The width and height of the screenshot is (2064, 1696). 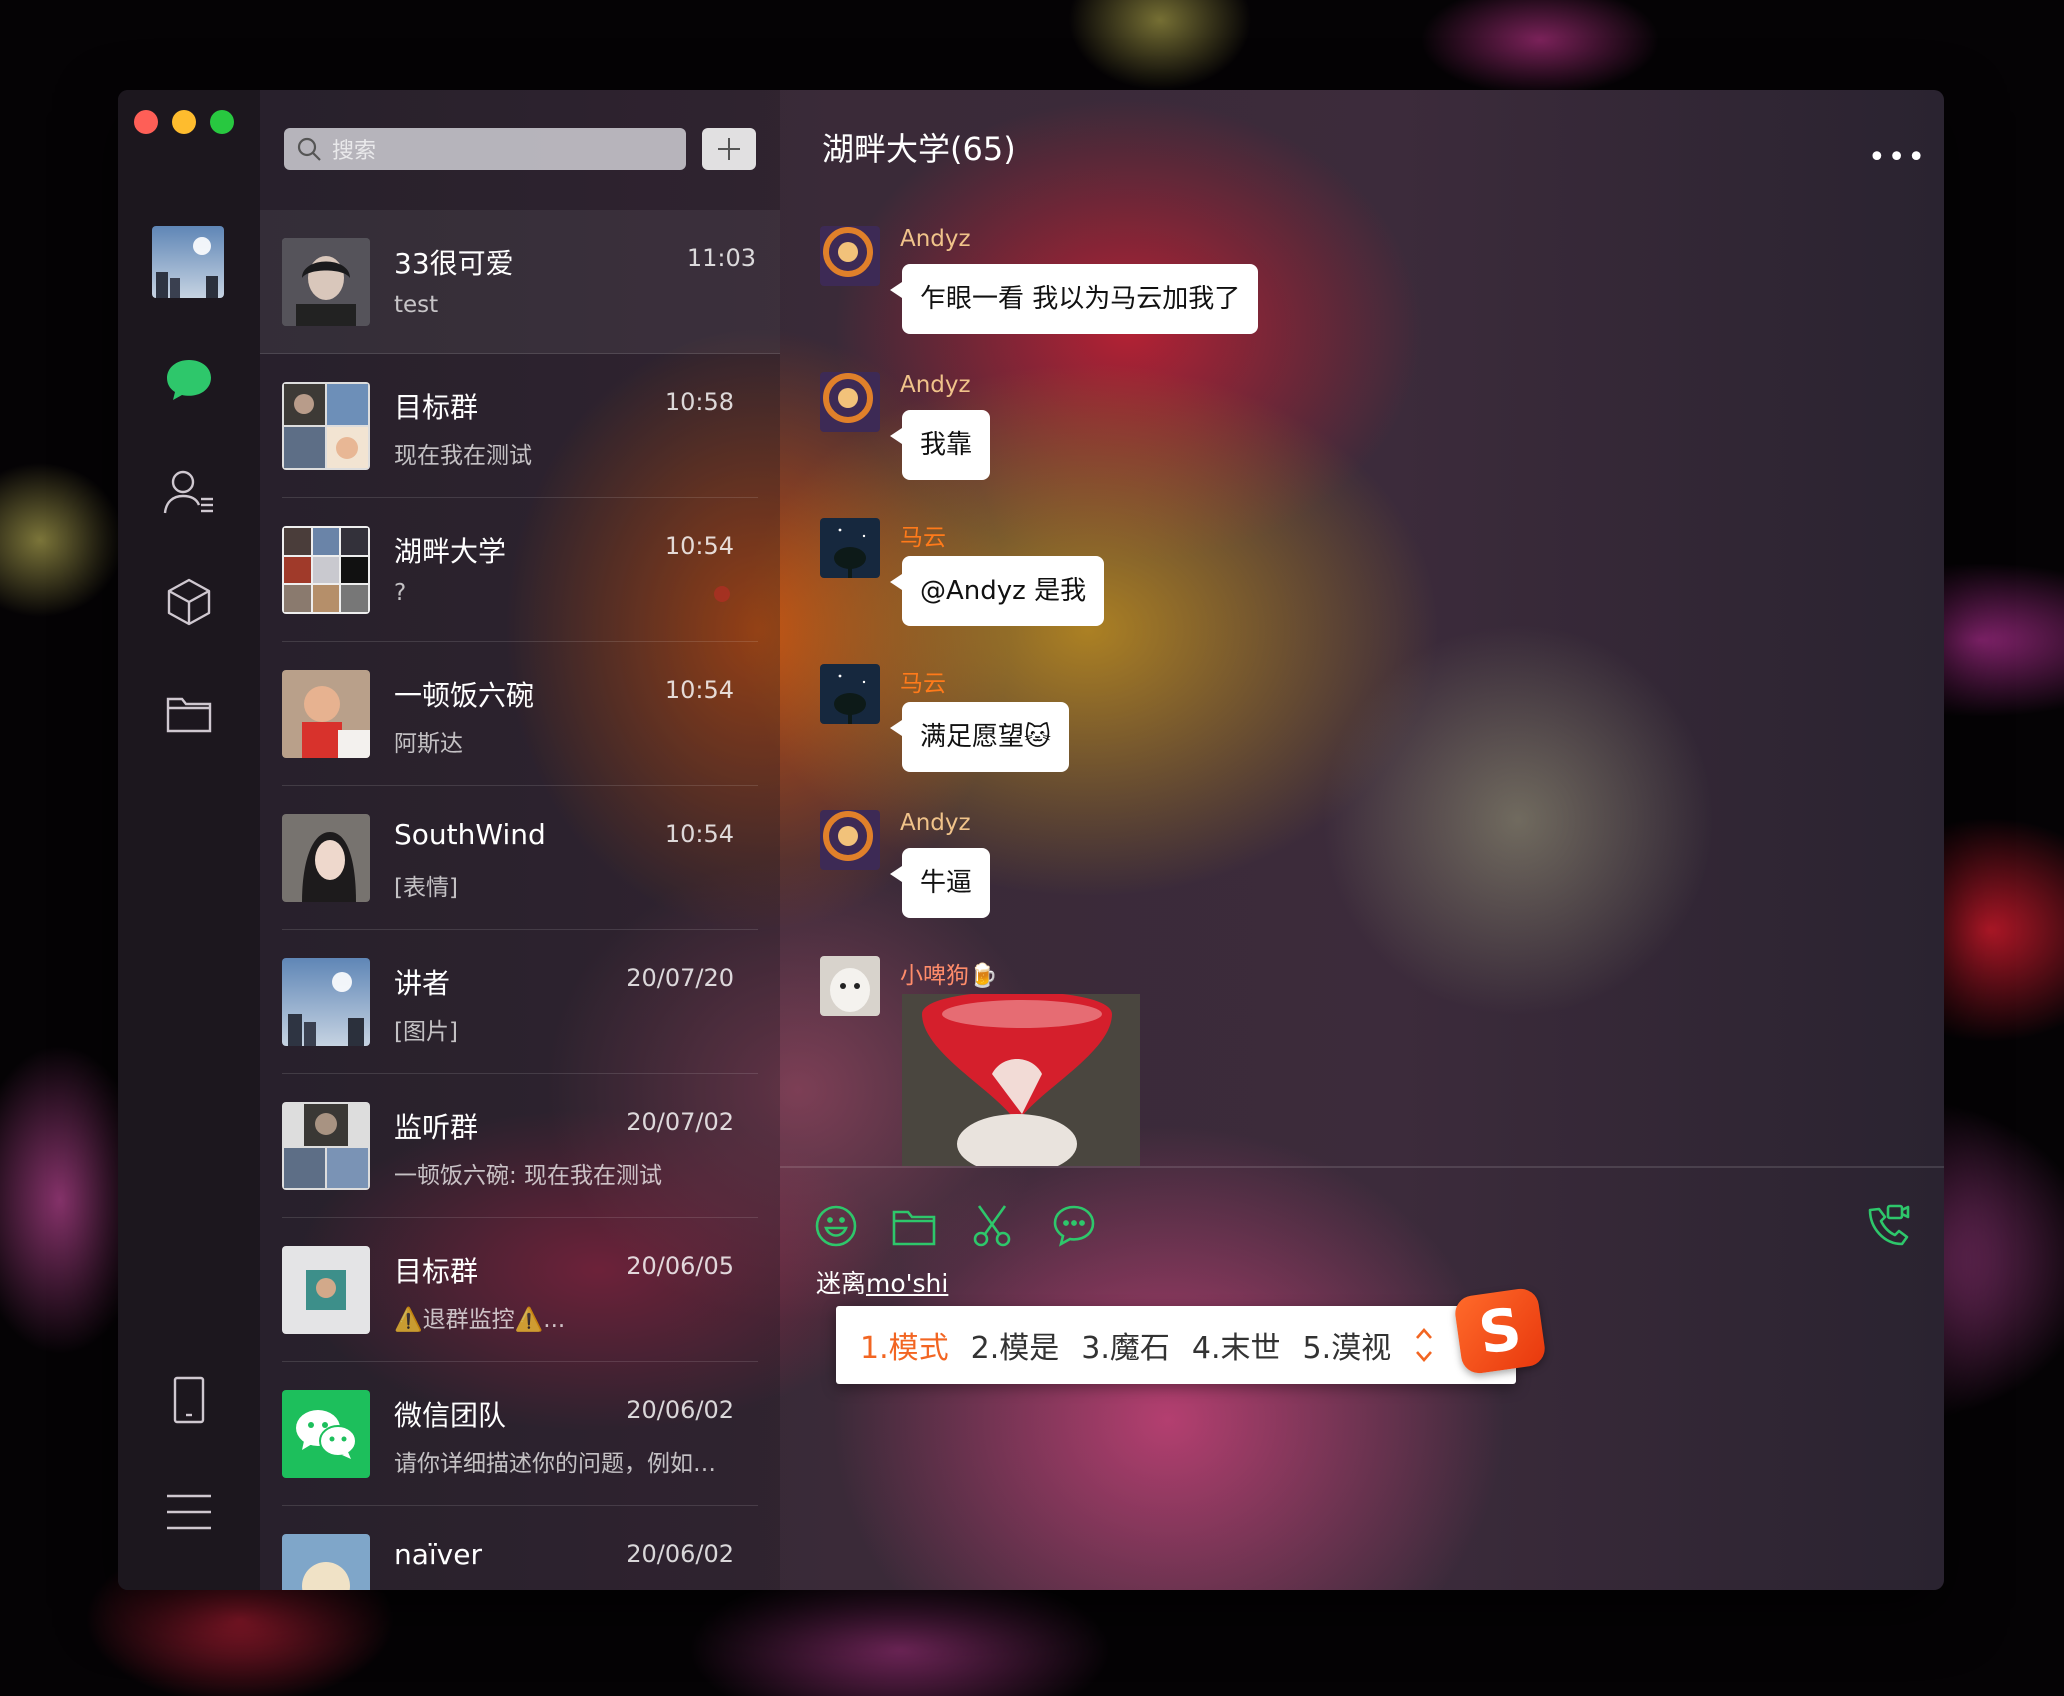 What do you see at coordinates (464, 695) in the screenshot?
I see `conversation-name: 一顿饭六碗` at bounding box center [464, 695].